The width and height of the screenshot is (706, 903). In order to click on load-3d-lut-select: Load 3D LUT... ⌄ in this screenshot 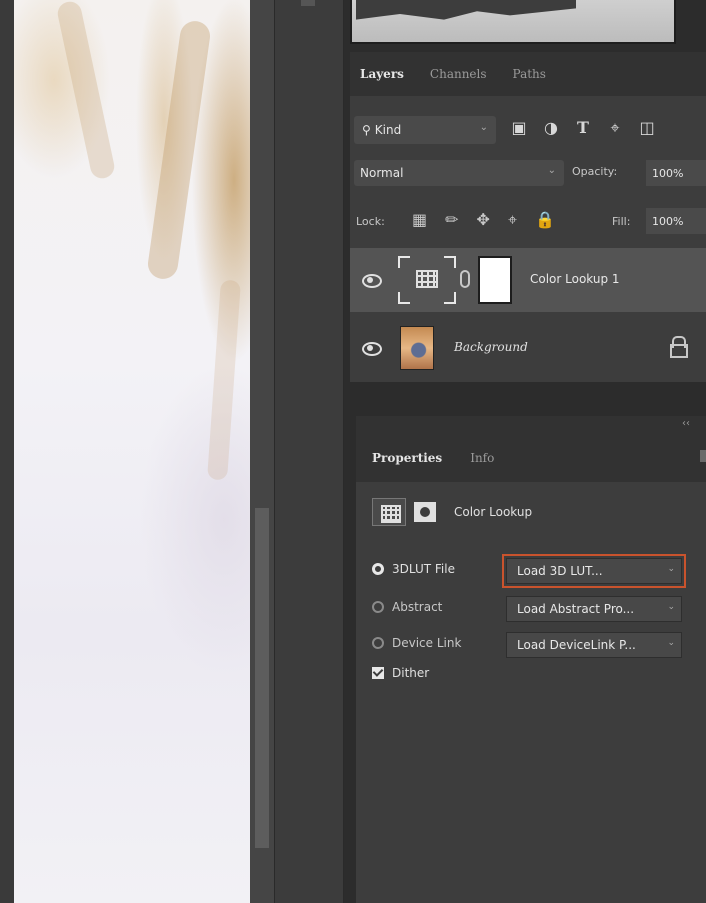, I will do `click(594, 571)`.